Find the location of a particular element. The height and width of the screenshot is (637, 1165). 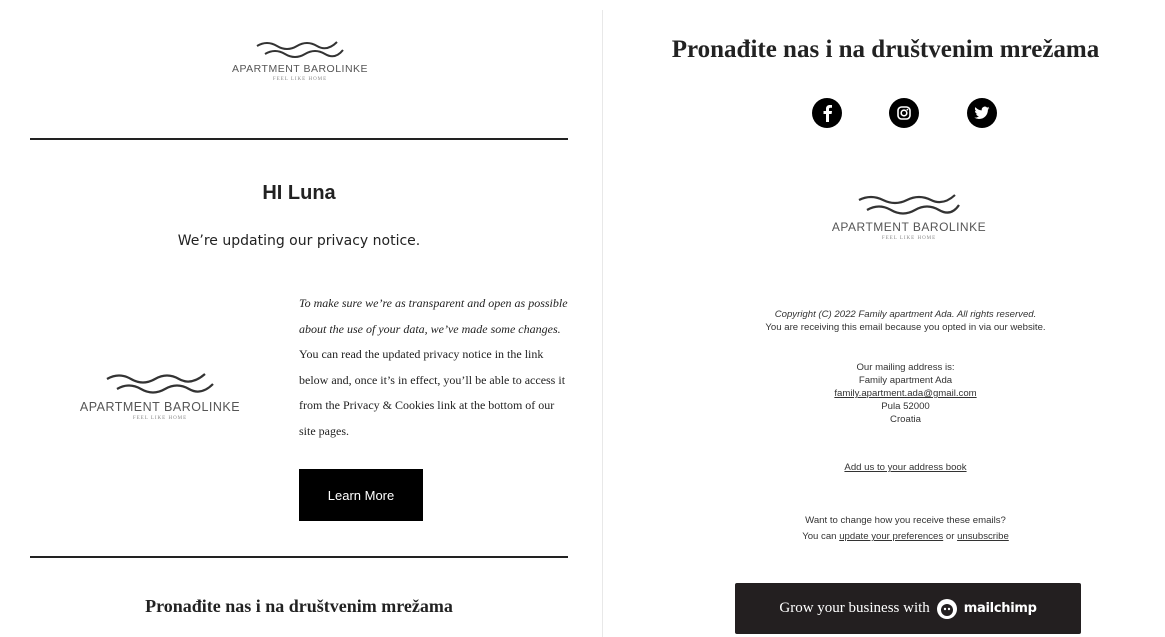

you-can-text: You can is located at coordinates (821, 536).